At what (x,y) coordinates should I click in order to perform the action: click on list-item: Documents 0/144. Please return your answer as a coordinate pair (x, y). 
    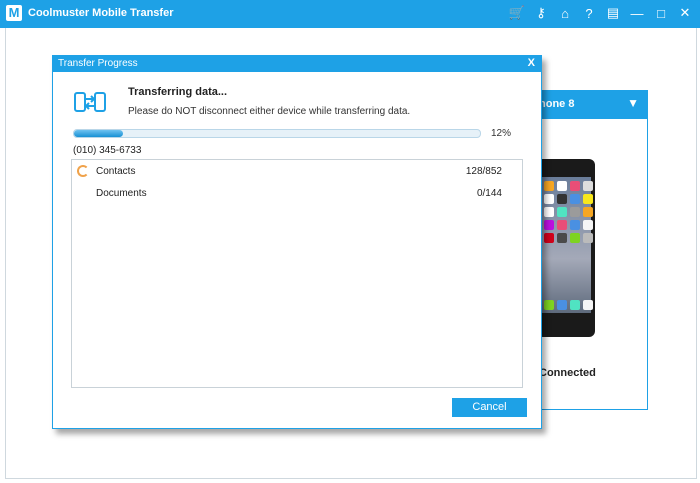
    Looking at the image, I should click on (297, 194).